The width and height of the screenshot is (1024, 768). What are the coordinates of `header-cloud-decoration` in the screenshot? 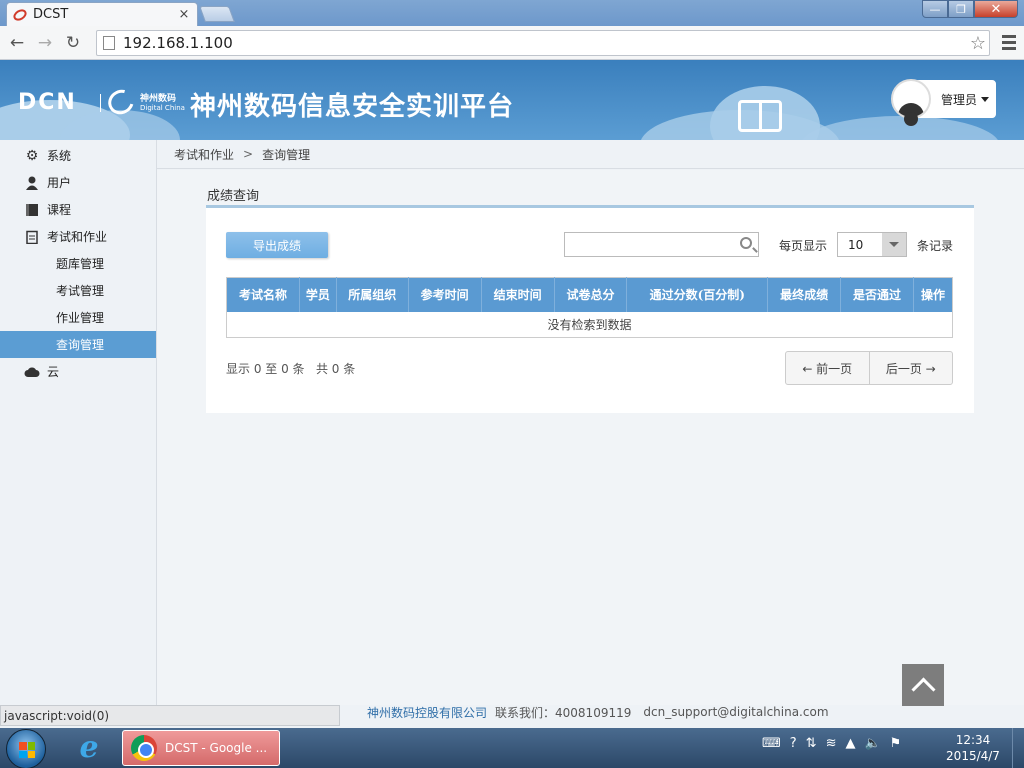 It's located at (900, 128).